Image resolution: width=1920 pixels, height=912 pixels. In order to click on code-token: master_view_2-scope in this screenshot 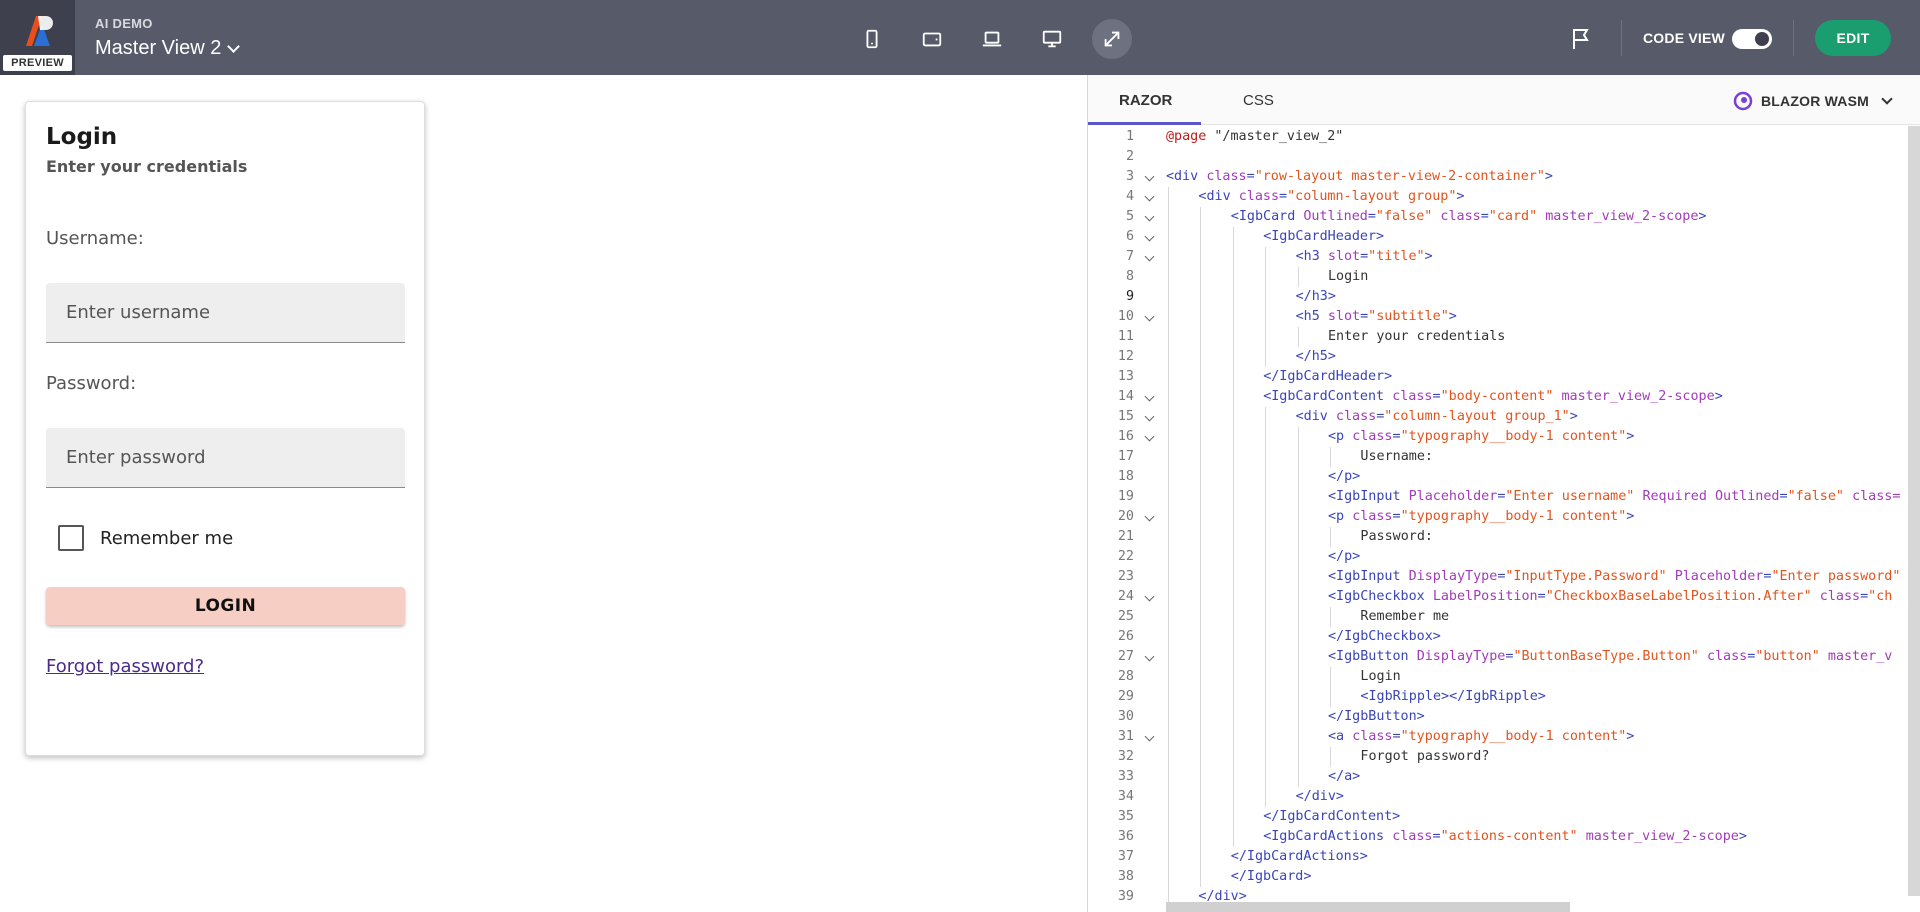, I will do `click(1638, 396)`.